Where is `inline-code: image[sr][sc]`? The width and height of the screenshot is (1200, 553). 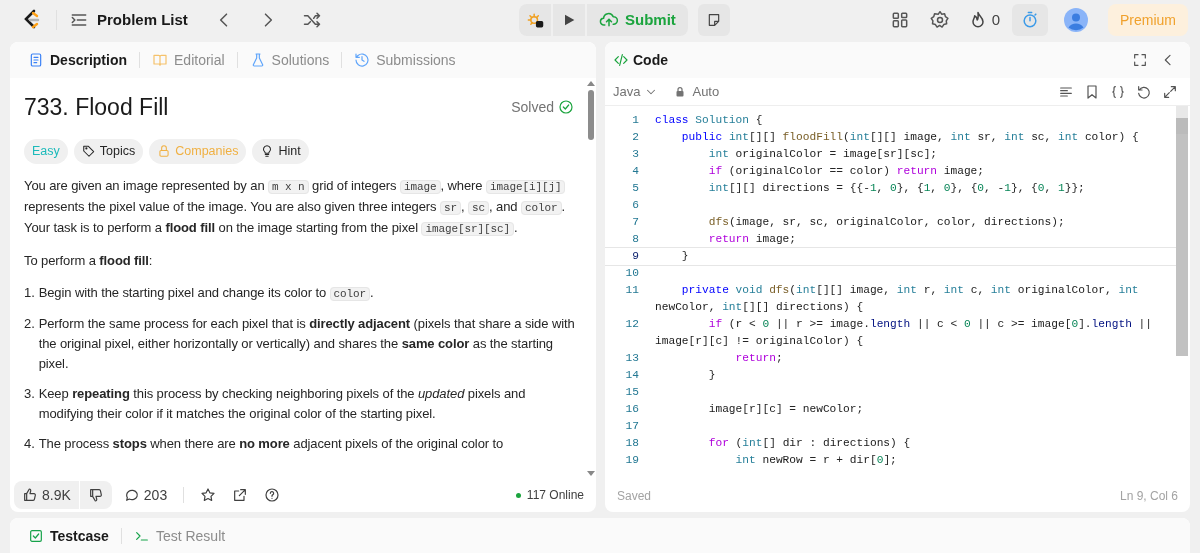 inline-code: image[sr][sc] is located at coordinates (467, 228).